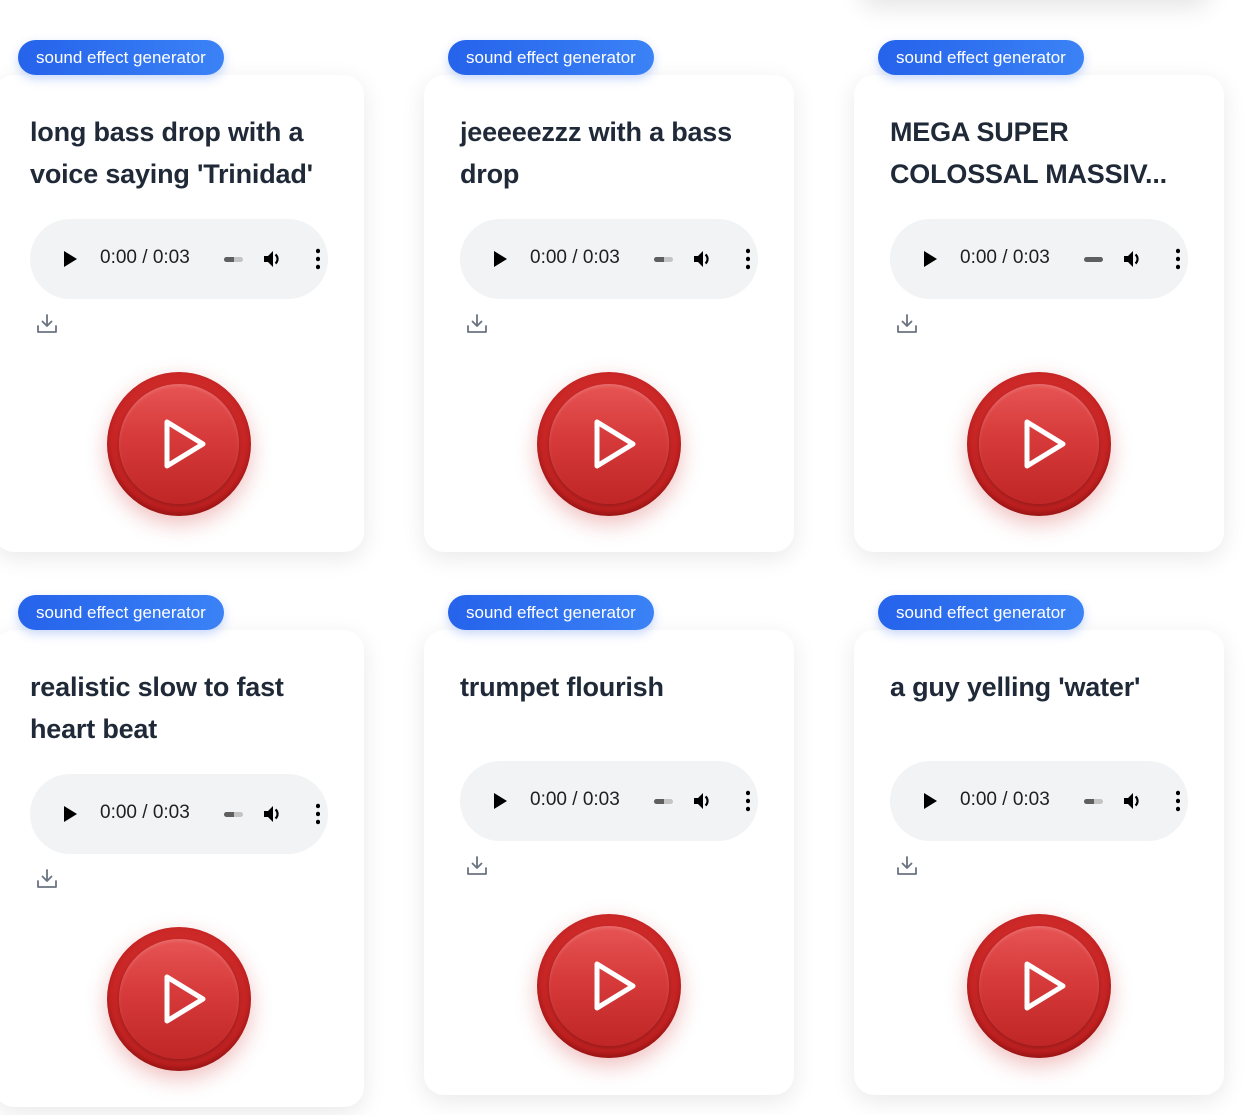 The image size is (1256, 1115). Describe the element at coordinates (1015, 687) in the screenshot. I see `sound-title-line-1: a guy yelling 'water'` at that location.